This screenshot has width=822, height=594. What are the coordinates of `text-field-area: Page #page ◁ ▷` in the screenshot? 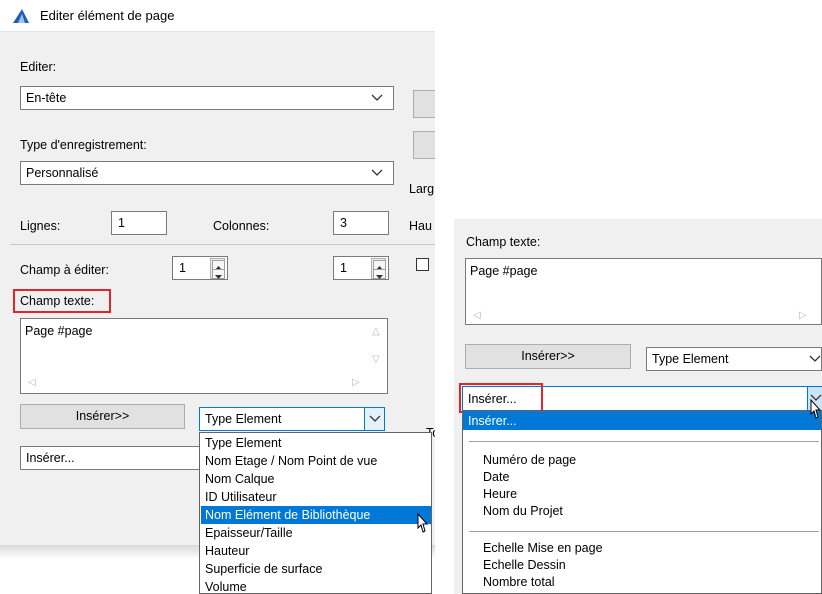 It's located at (643, 291).